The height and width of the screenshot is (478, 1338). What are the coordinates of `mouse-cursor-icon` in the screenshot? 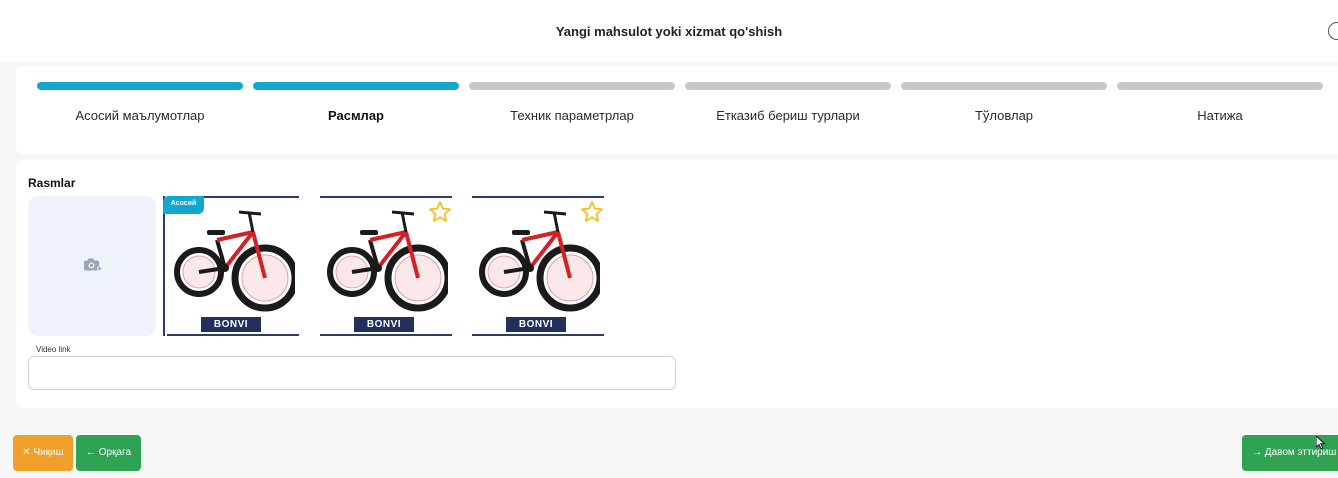 It's located at (1321, 443).